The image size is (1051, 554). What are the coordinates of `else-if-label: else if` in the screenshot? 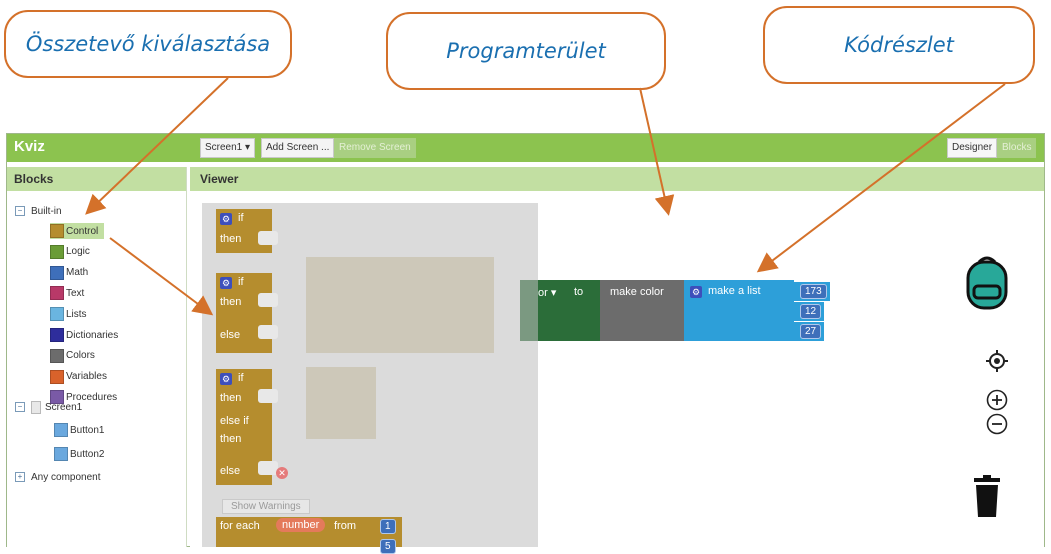 It's located at (234, 421).